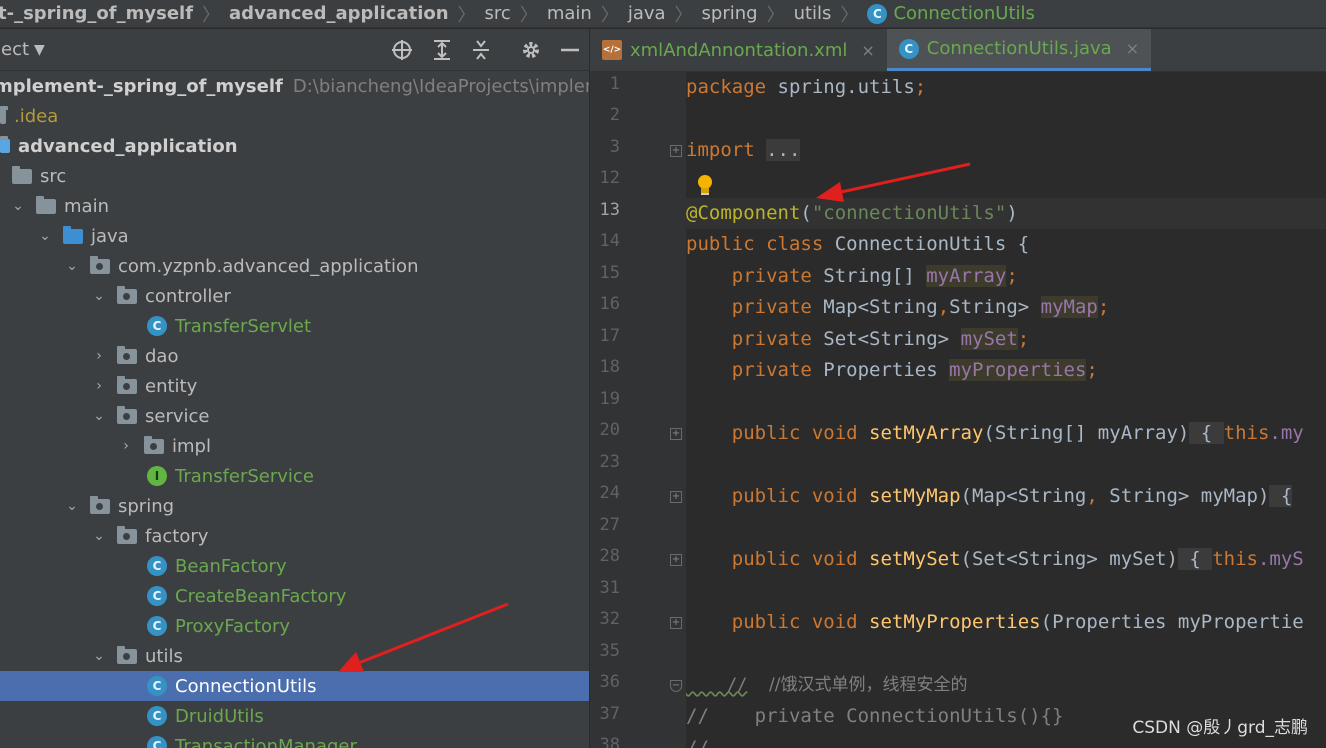 Image resolution: width=1326 pixels, height=748 pixels. What do you see at coordinates (569, 13) in the screenshot?
I see `breadcrumb-main: main` at bounding box center [569, 13].